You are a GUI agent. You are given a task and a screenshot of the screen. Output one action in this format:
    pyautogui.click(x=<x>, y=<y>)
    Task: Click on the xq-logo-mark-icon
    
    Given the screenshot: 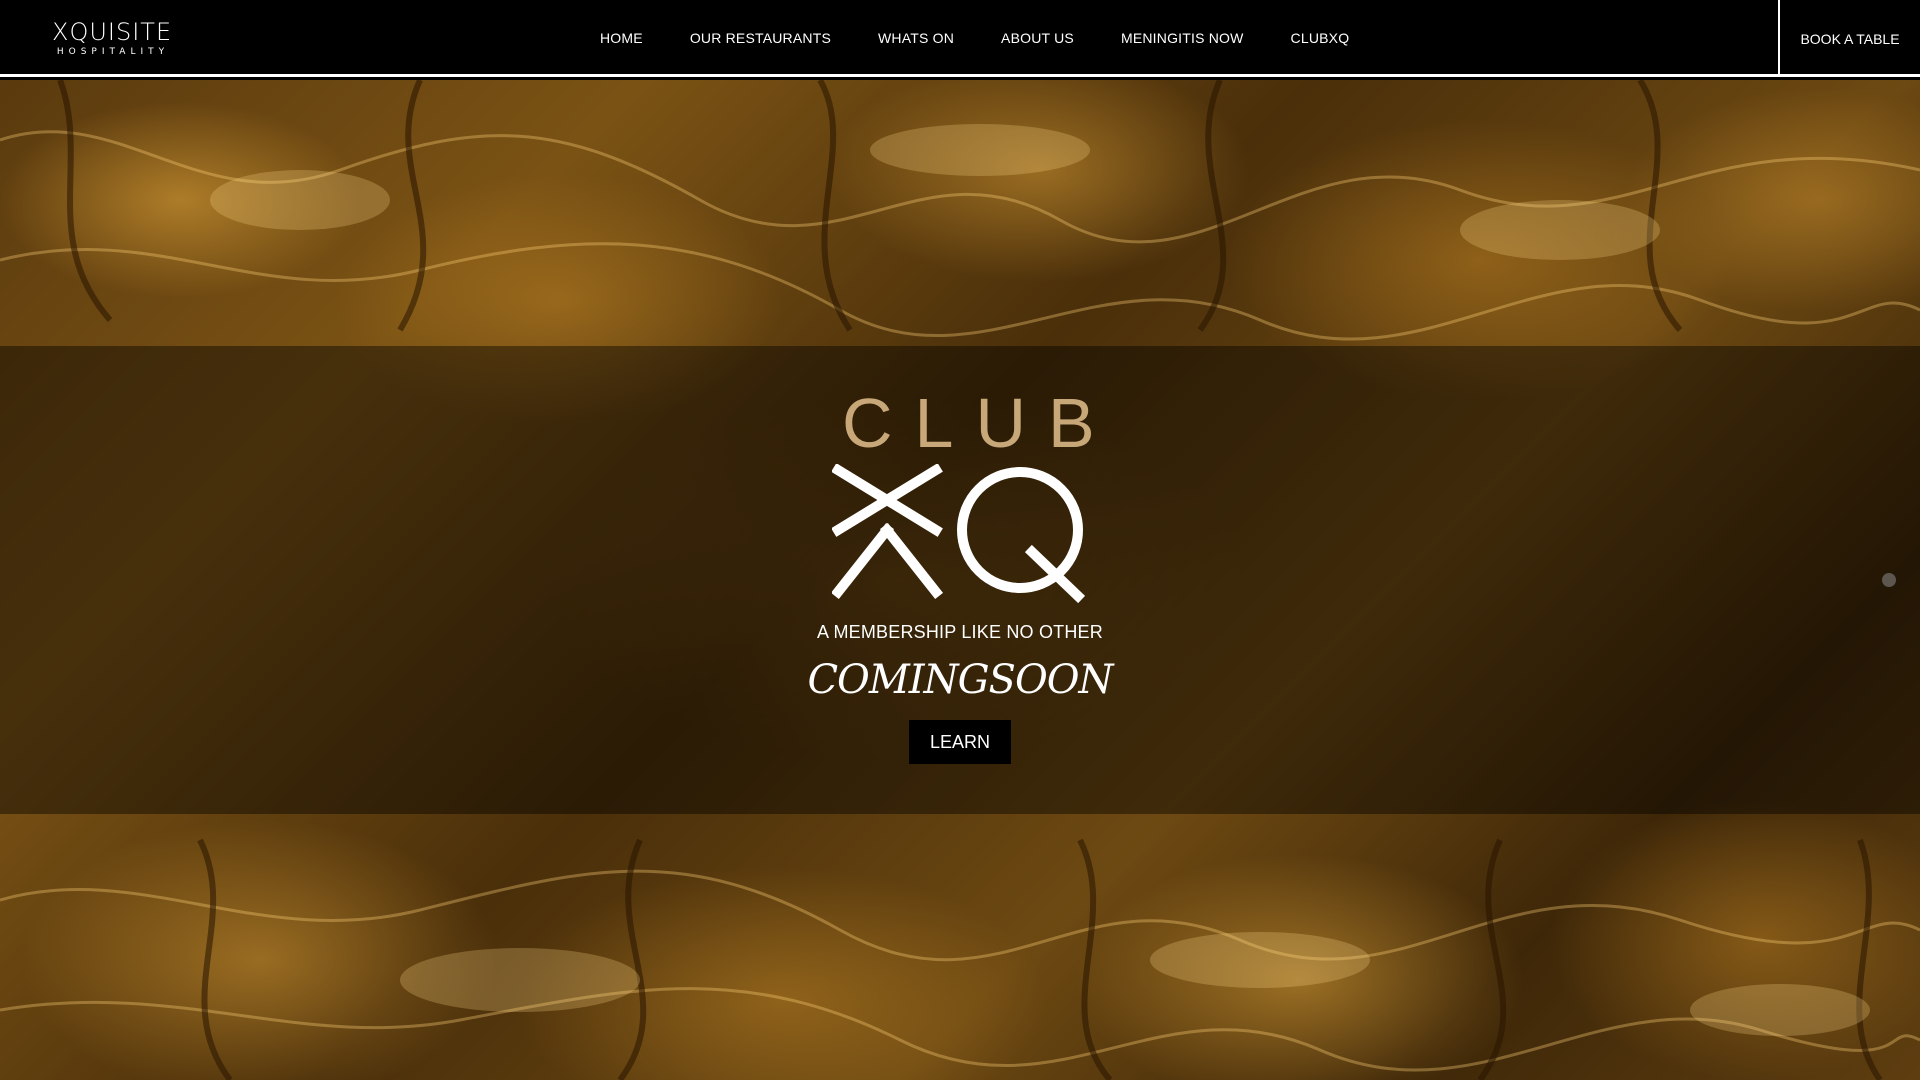 What is the action you would take?
    pyautogui.click(x=959, y=534)
    